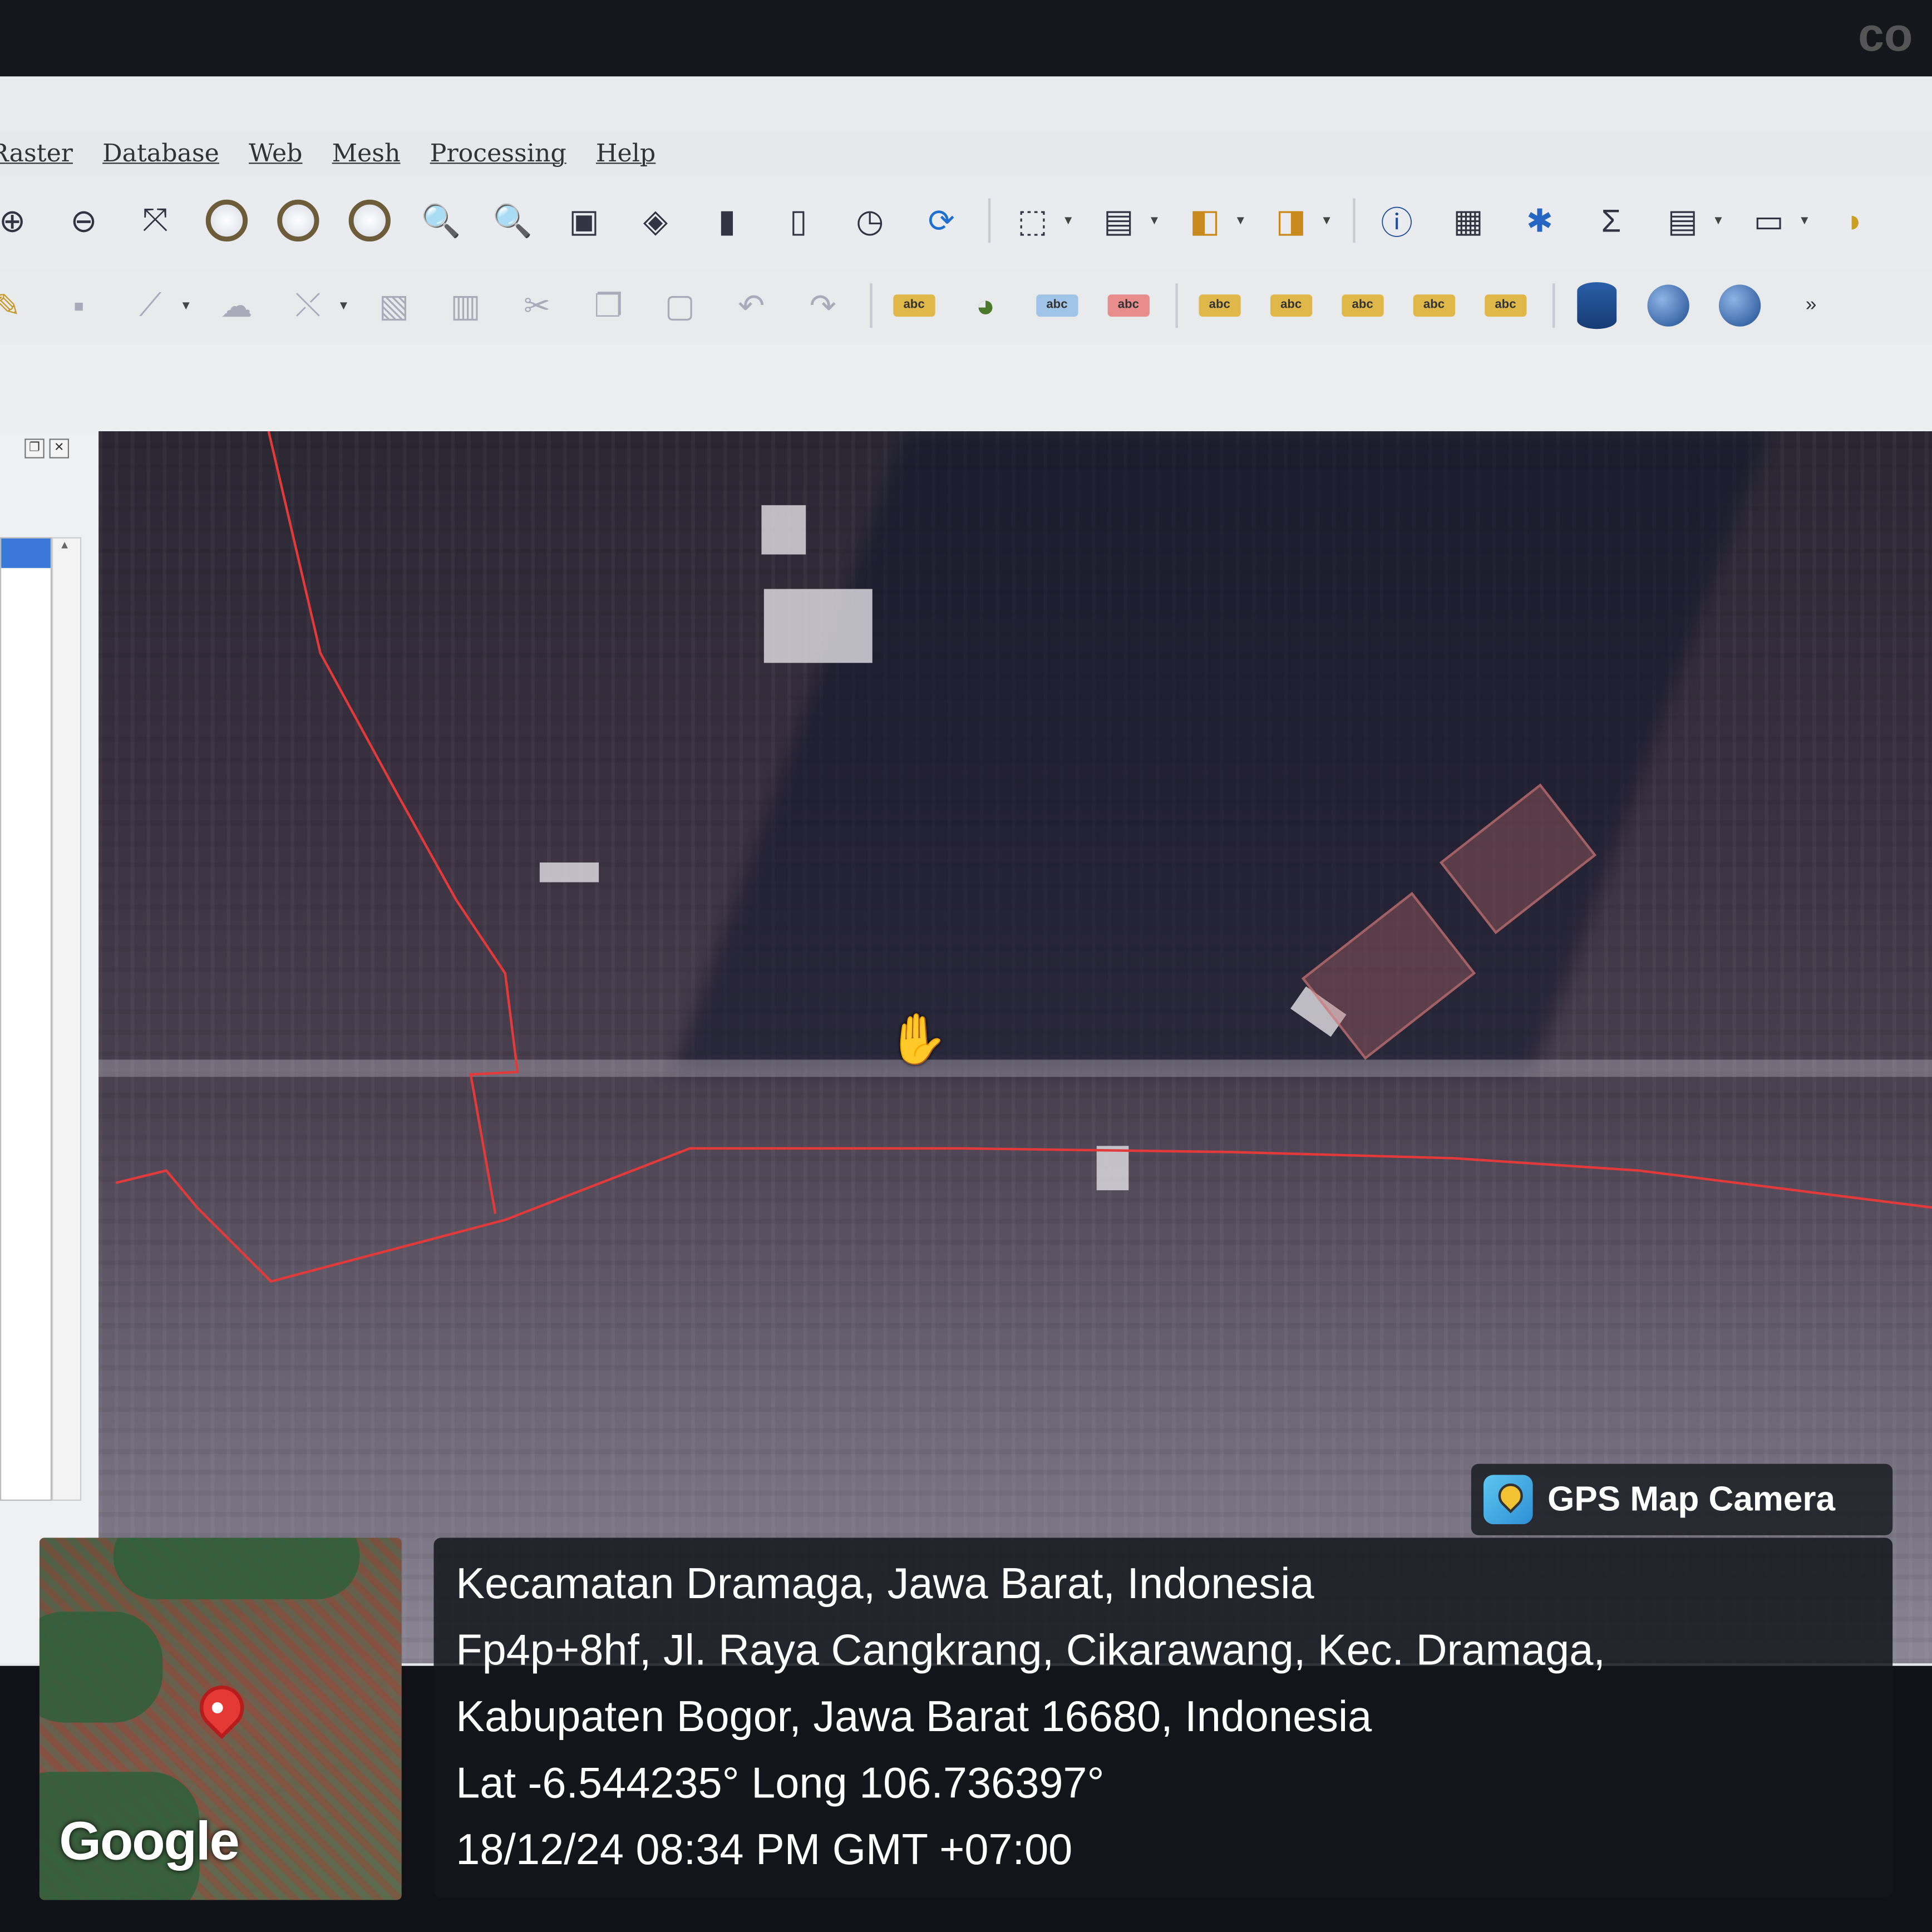  What do you see at coordinates (1596, 306) in the screenshot?
I see `database-icon` at bounding box center [1596, 306].